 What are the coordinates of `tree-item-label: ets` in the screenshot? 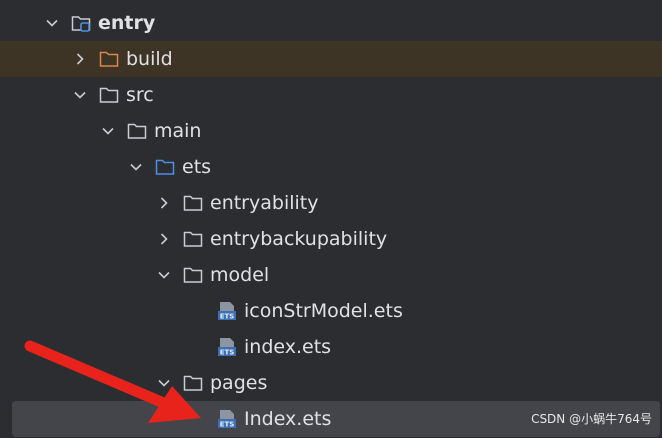 It's located at (197, 167).